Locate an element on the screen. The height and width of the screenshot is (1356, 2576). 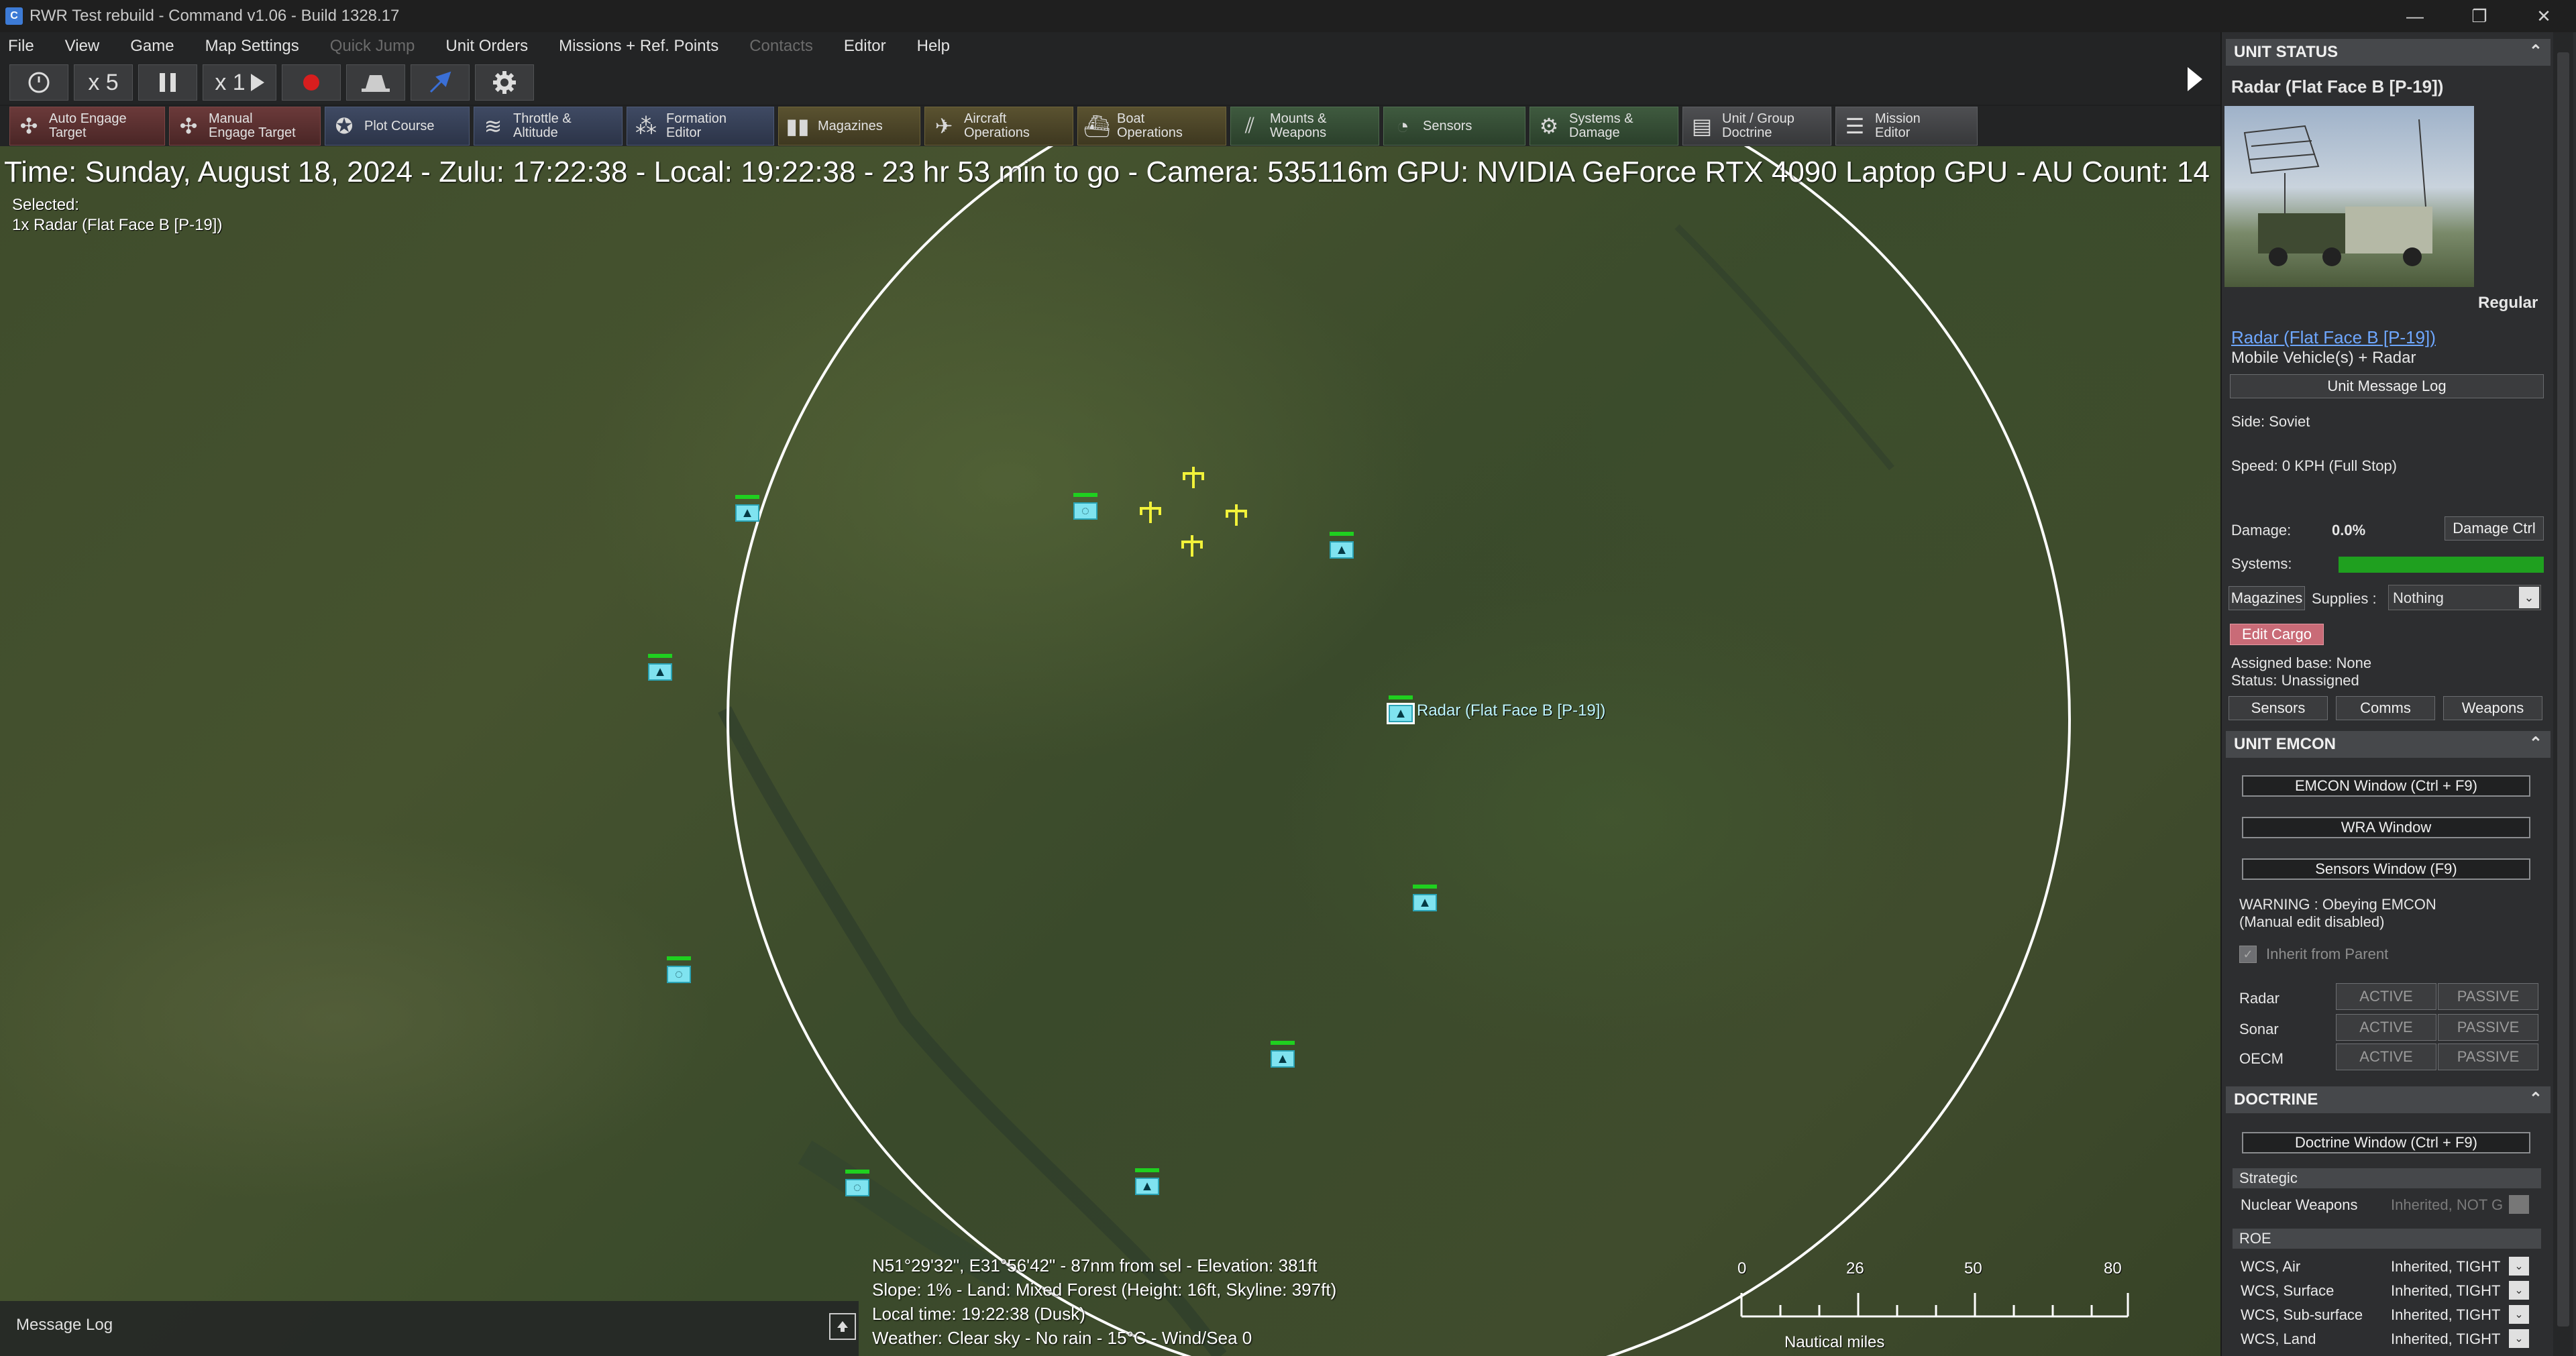
oecm-passive-toggle: PASSIVE is located at coordinates (2488, 1056).